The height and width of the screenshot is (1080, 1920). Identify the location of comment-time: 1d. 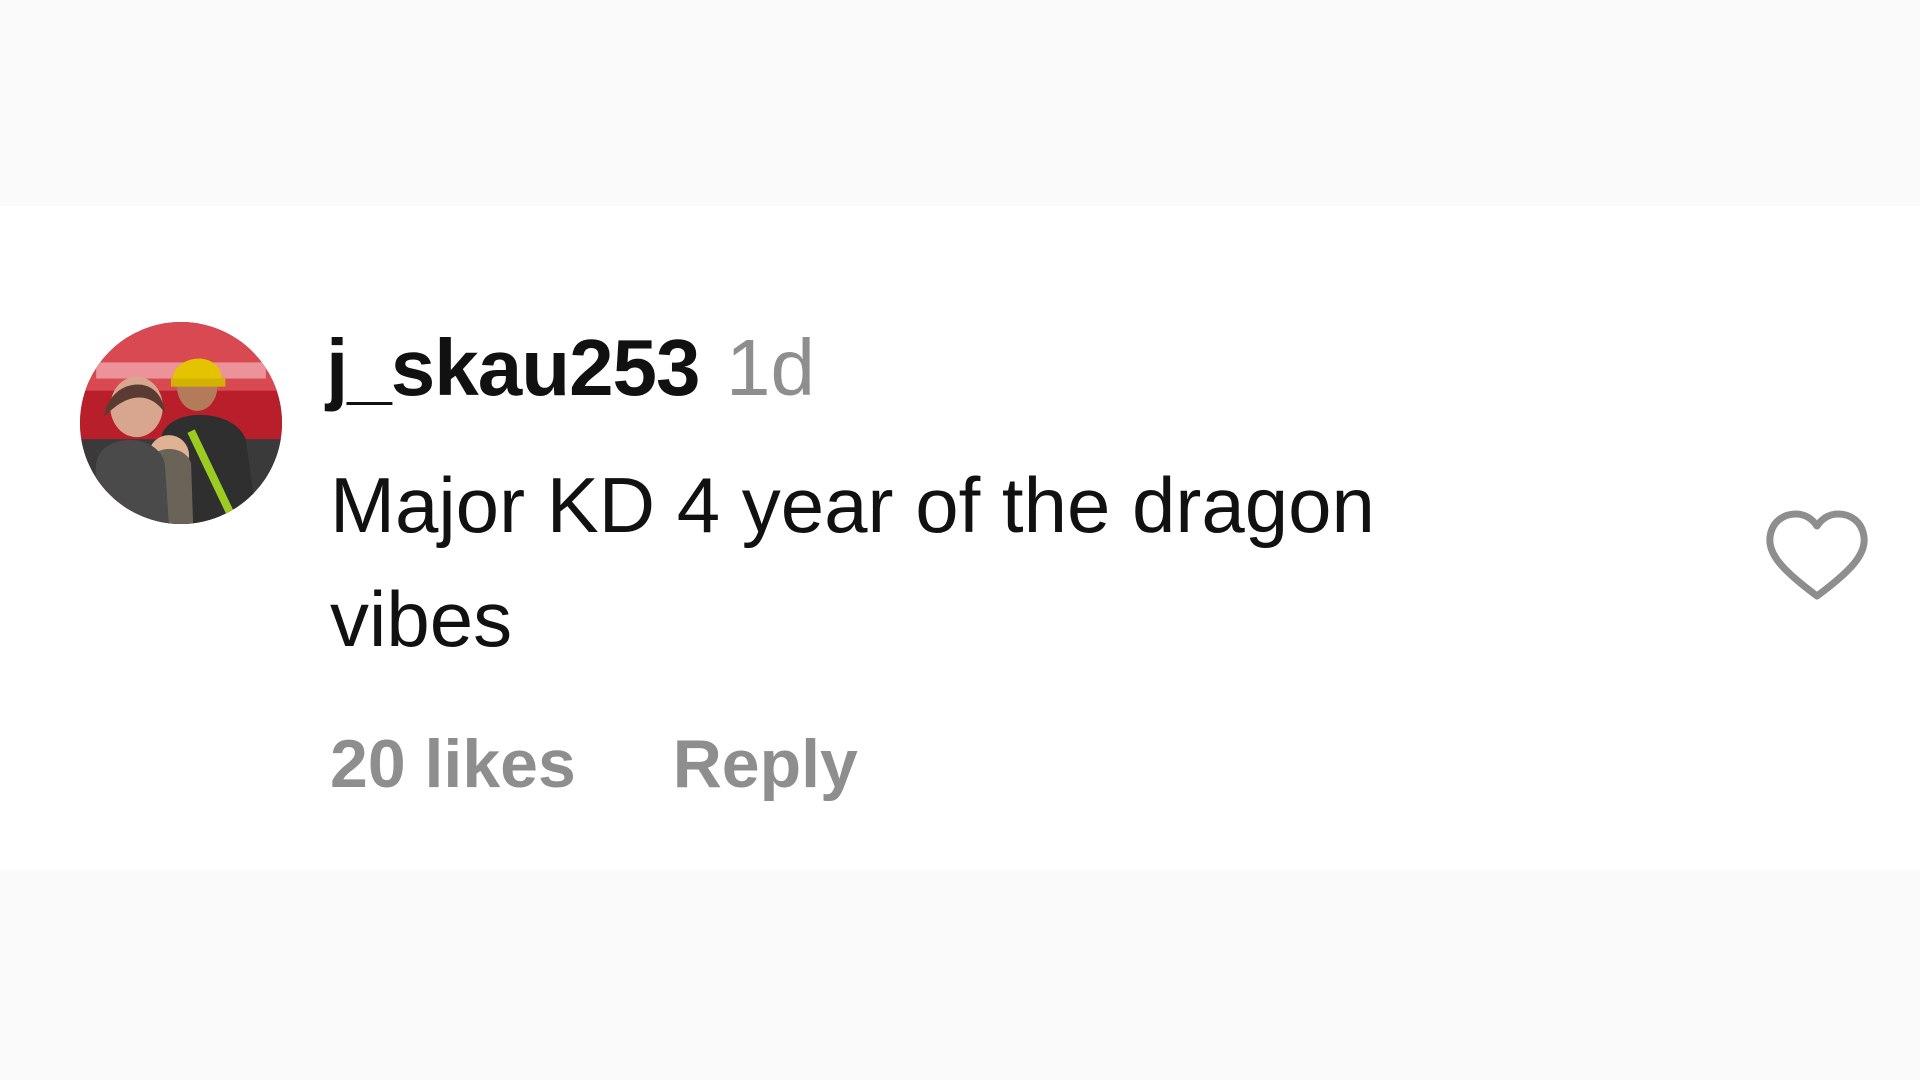
(770, 367).